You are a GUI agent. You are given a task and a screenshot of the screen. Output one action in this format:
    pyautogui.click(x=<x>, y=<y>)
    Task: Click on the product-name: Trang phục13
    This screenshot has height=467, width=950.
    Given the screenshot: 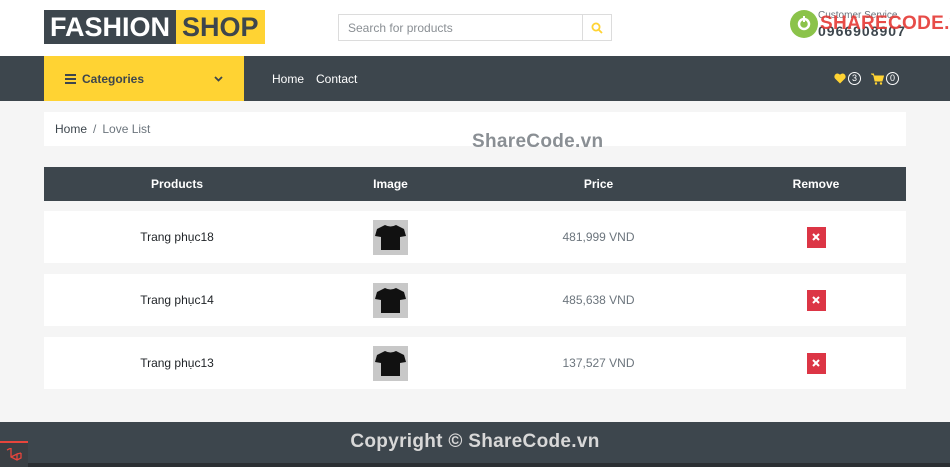 What is the action you would take?
    pyautogui.click(x=177, y=363)
    